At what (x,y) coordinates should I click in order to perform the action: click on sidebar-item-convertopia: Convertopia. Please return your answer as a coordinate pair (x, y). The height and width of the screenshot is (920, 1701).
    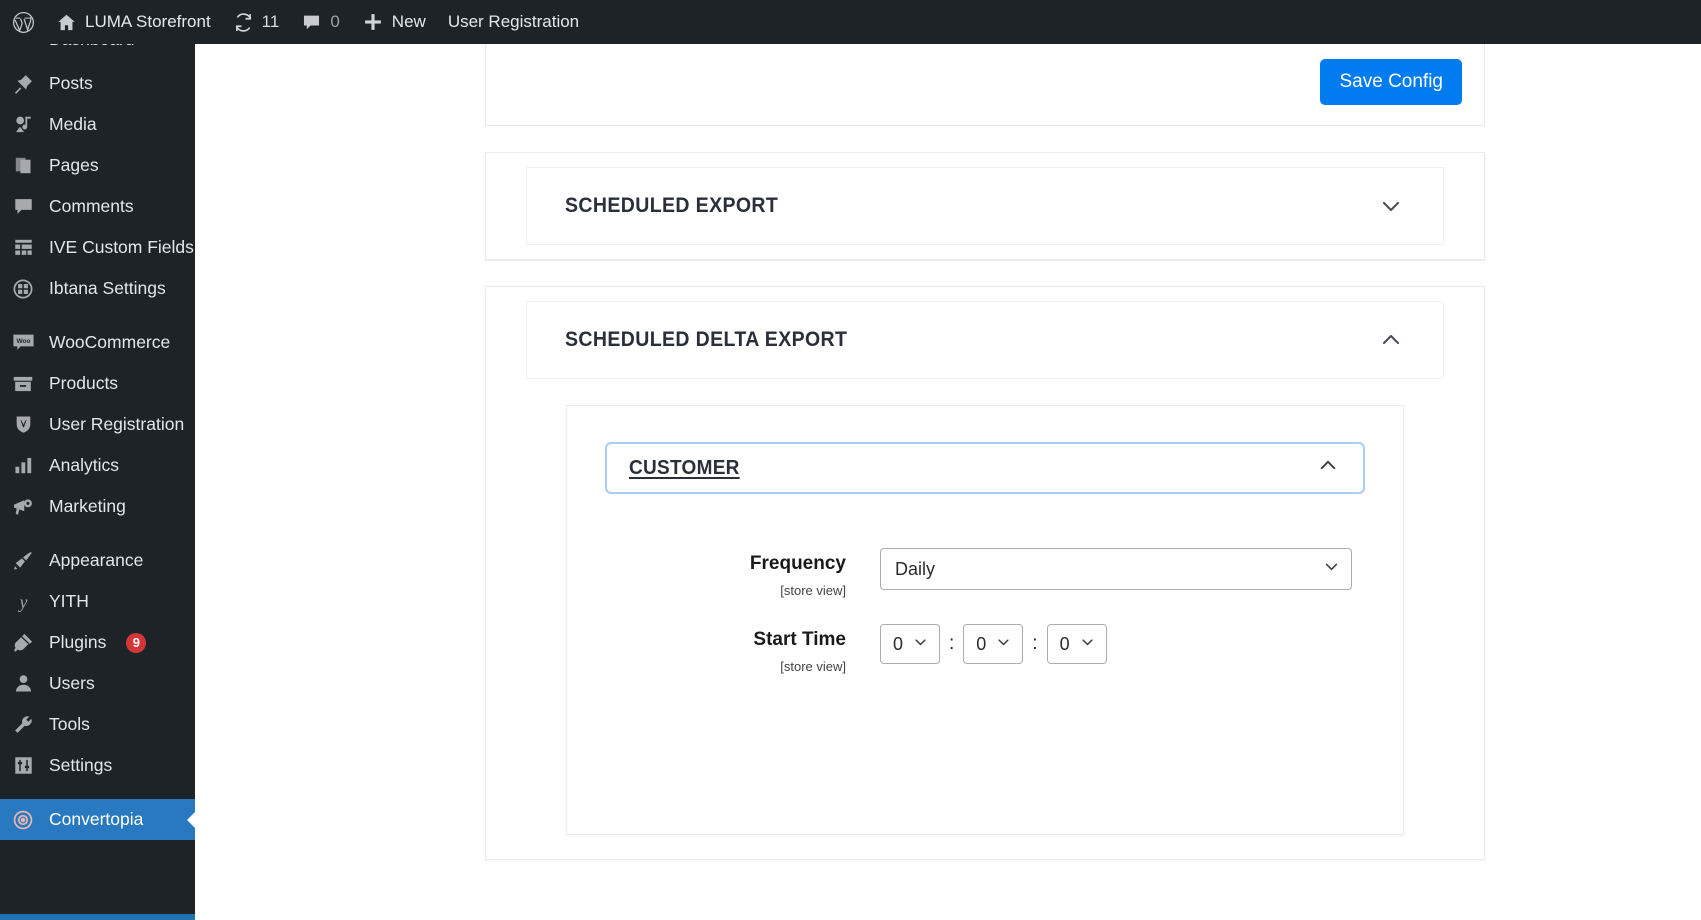
    Looking at the image, I should click on (97, 819).